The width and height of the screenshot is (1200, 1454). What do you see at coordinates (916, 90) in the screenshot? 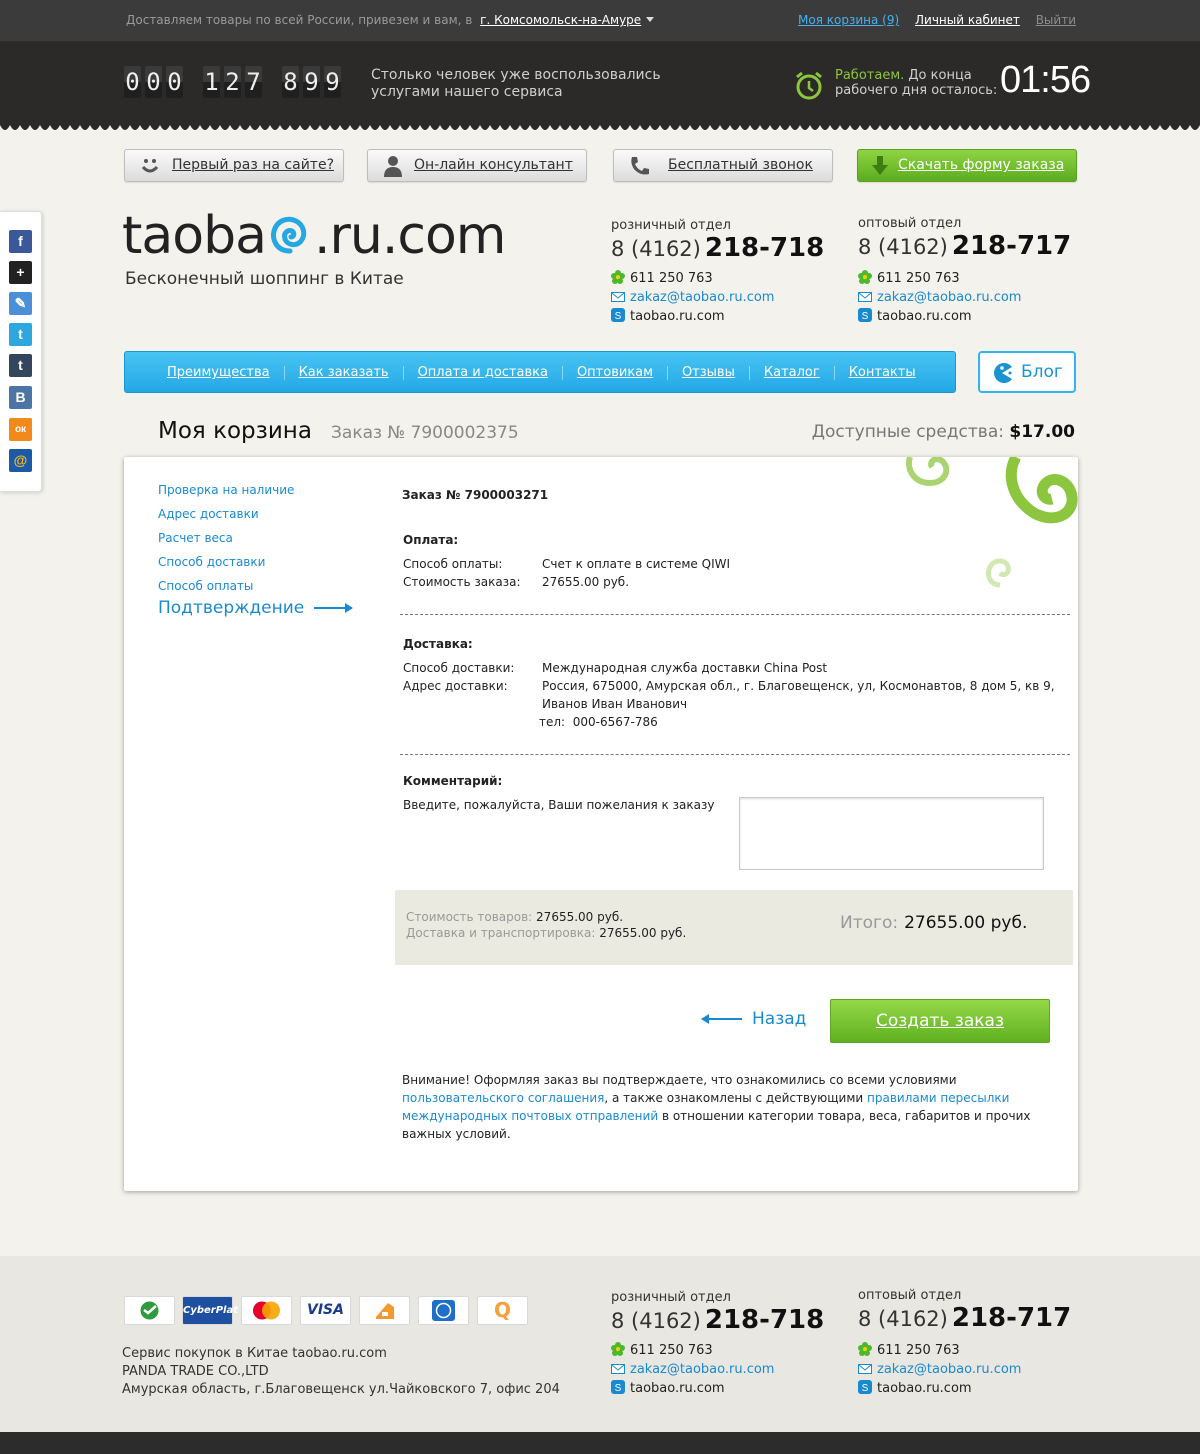
I see `work-text-2: рабочего дня осталось:` at bounding box center [916, 90].